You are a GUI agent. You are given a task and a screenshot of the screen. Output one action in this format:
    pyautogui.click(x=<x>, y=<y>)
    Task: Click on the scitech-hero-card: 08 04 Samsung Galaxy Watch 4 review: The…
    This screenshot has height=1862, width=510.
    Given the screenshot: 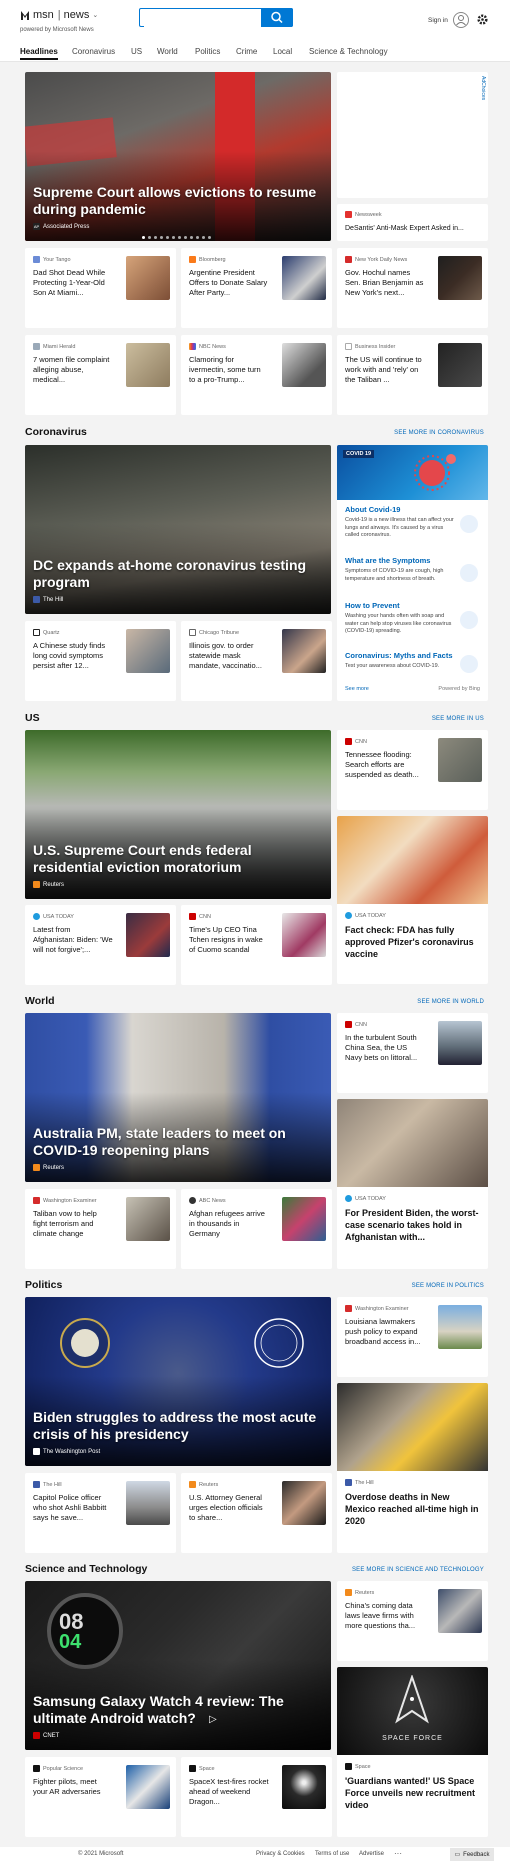 What is the action you would take?
    pyautogui.click(x=178, y=1665)
    